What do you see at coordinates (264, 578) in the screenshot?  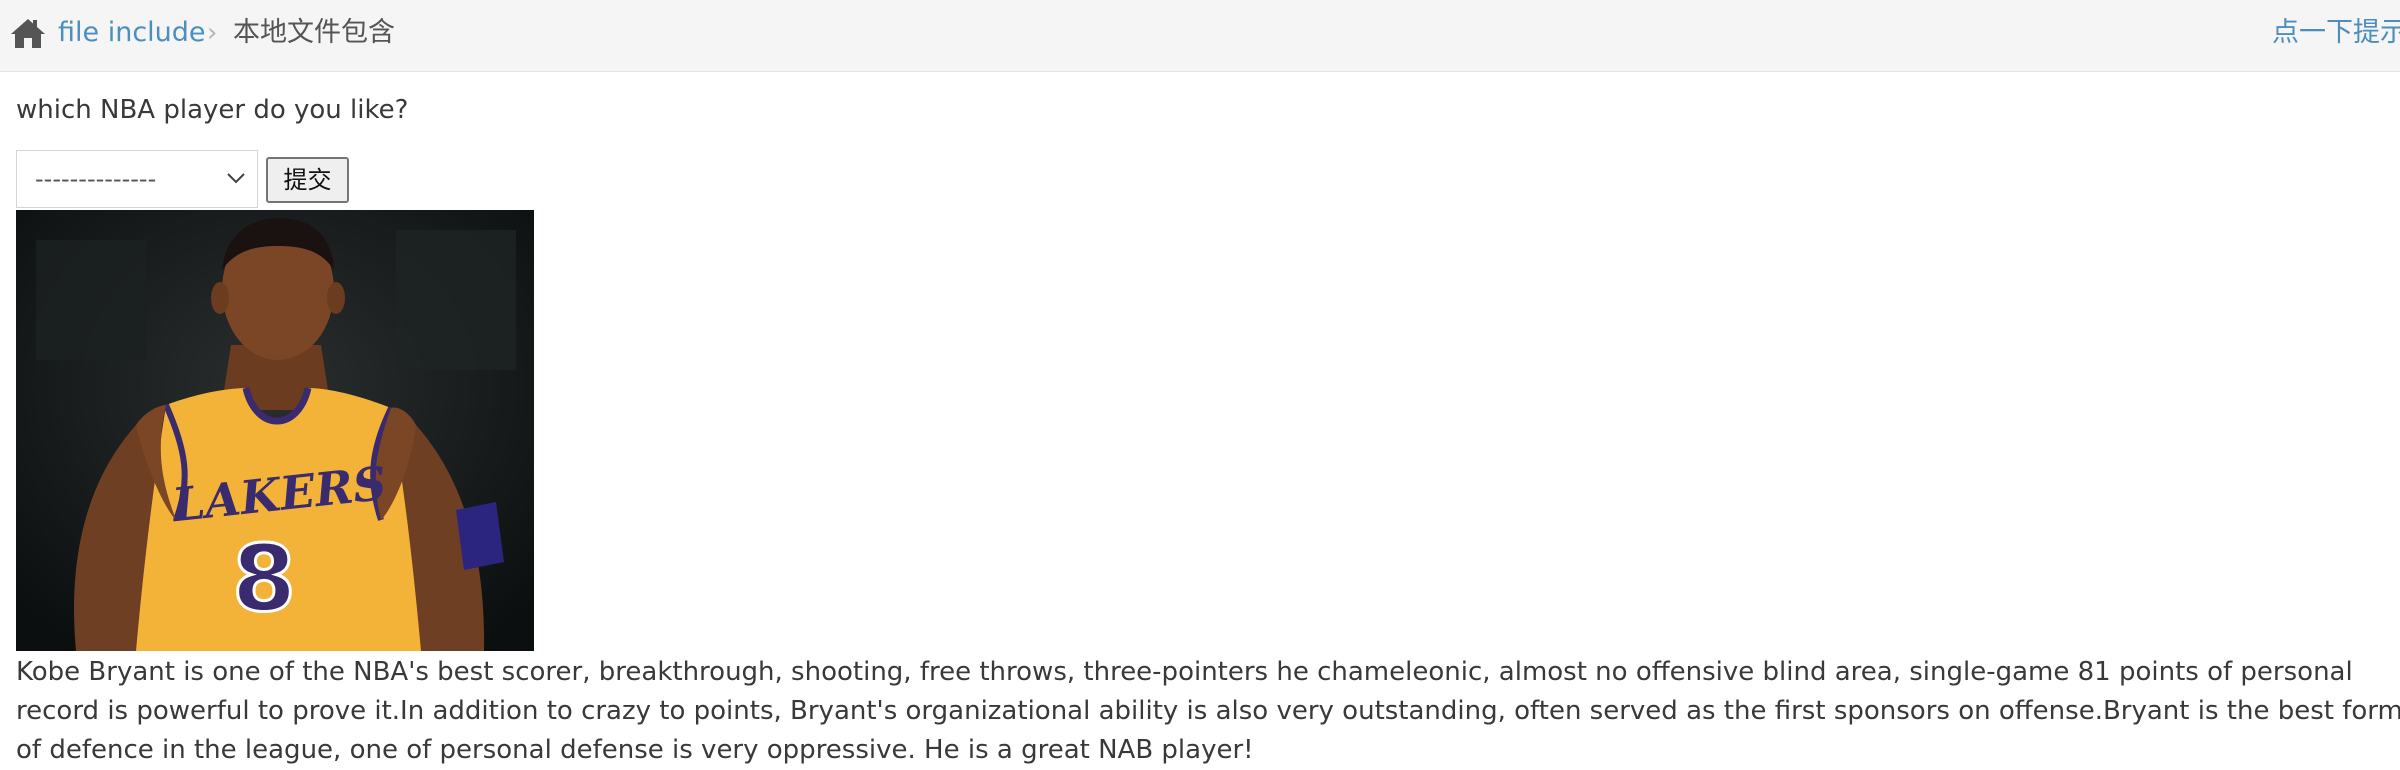 I see `svg-text: 8` at bounding box center [264, 578].